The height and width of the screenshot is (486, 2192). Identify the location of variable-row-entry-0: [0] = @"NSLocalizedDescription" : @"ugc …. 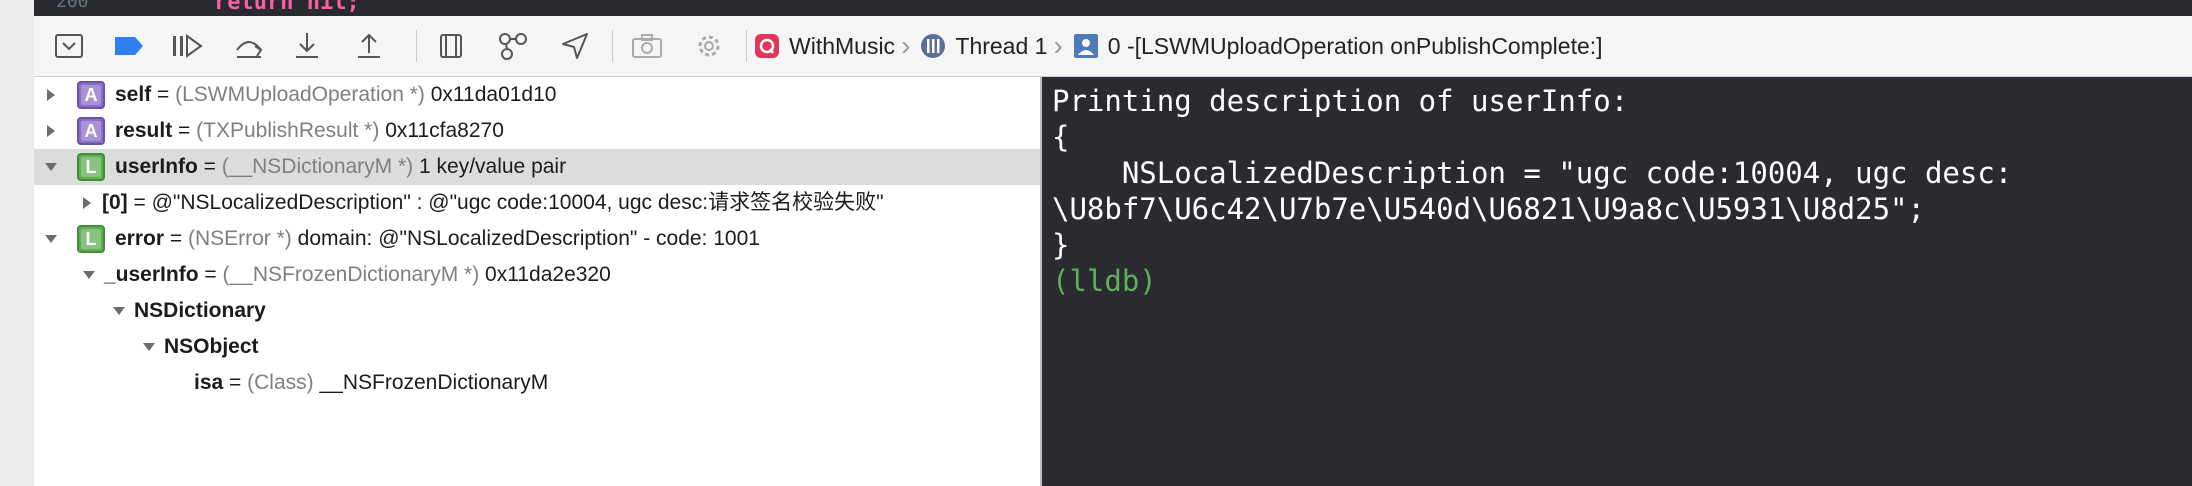
(537, 203).